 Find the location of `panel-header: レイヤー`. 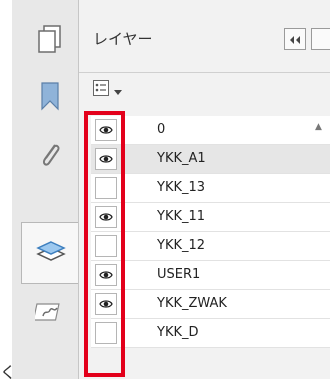

panel-header: レイヤー is located at coordinates (204, 36).